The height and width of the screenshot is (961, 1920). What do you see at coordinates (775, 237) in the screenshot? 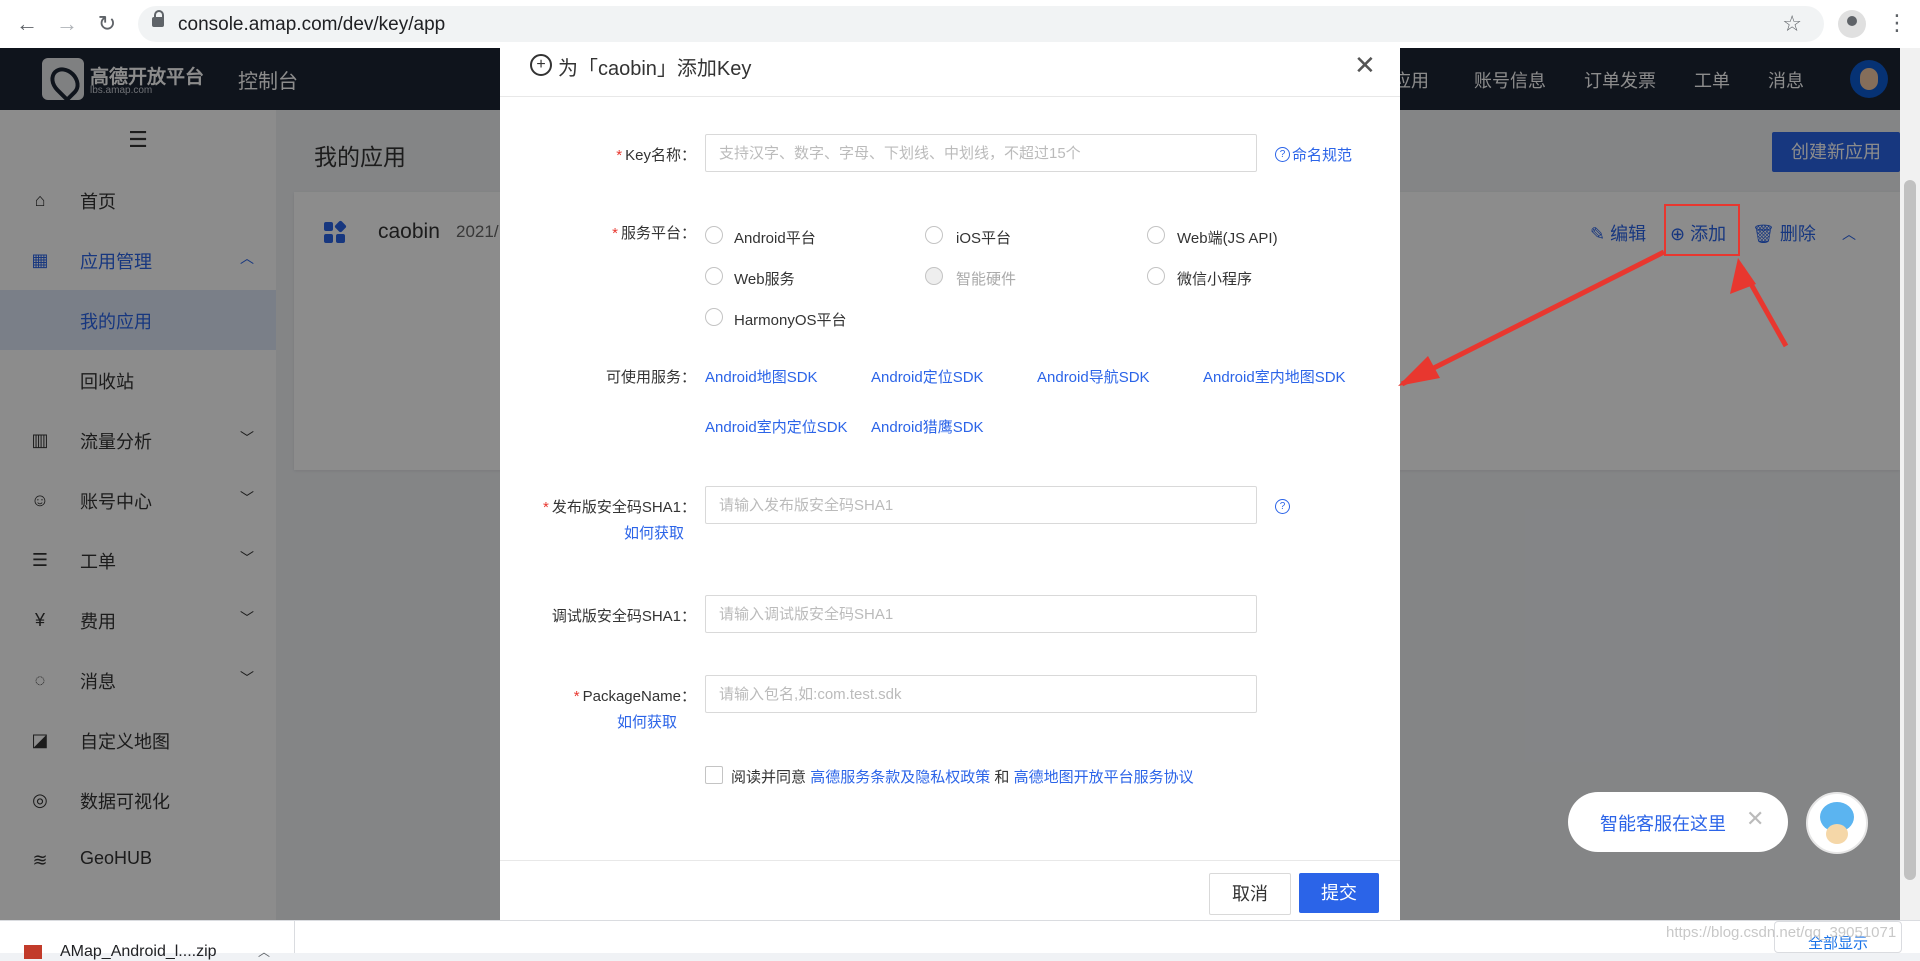
I see `platform-android-label: Android平台` at bounding box center [775, 237].